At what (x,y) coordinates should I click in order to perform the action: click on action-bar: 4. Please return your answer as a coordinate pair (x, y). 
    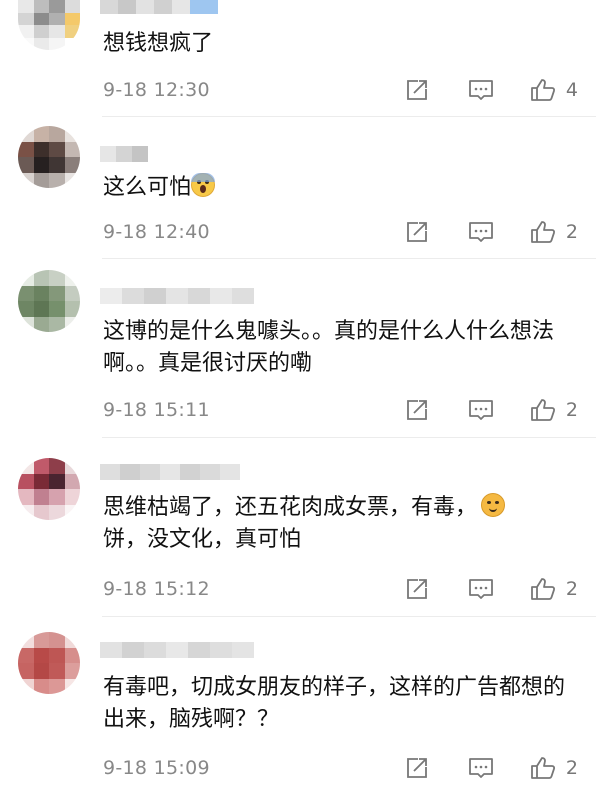
    Looking at the image, I should click on (491, 90).